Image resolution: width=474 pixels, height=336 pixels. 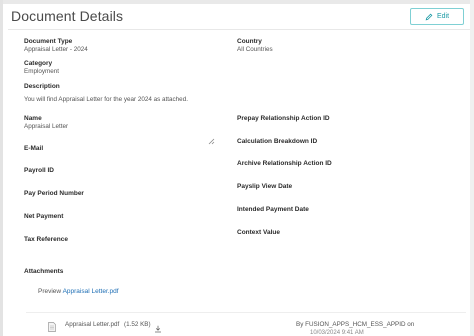 I want to click on attachment-file-size: (1.52 KB), so click(x=137, y=324).